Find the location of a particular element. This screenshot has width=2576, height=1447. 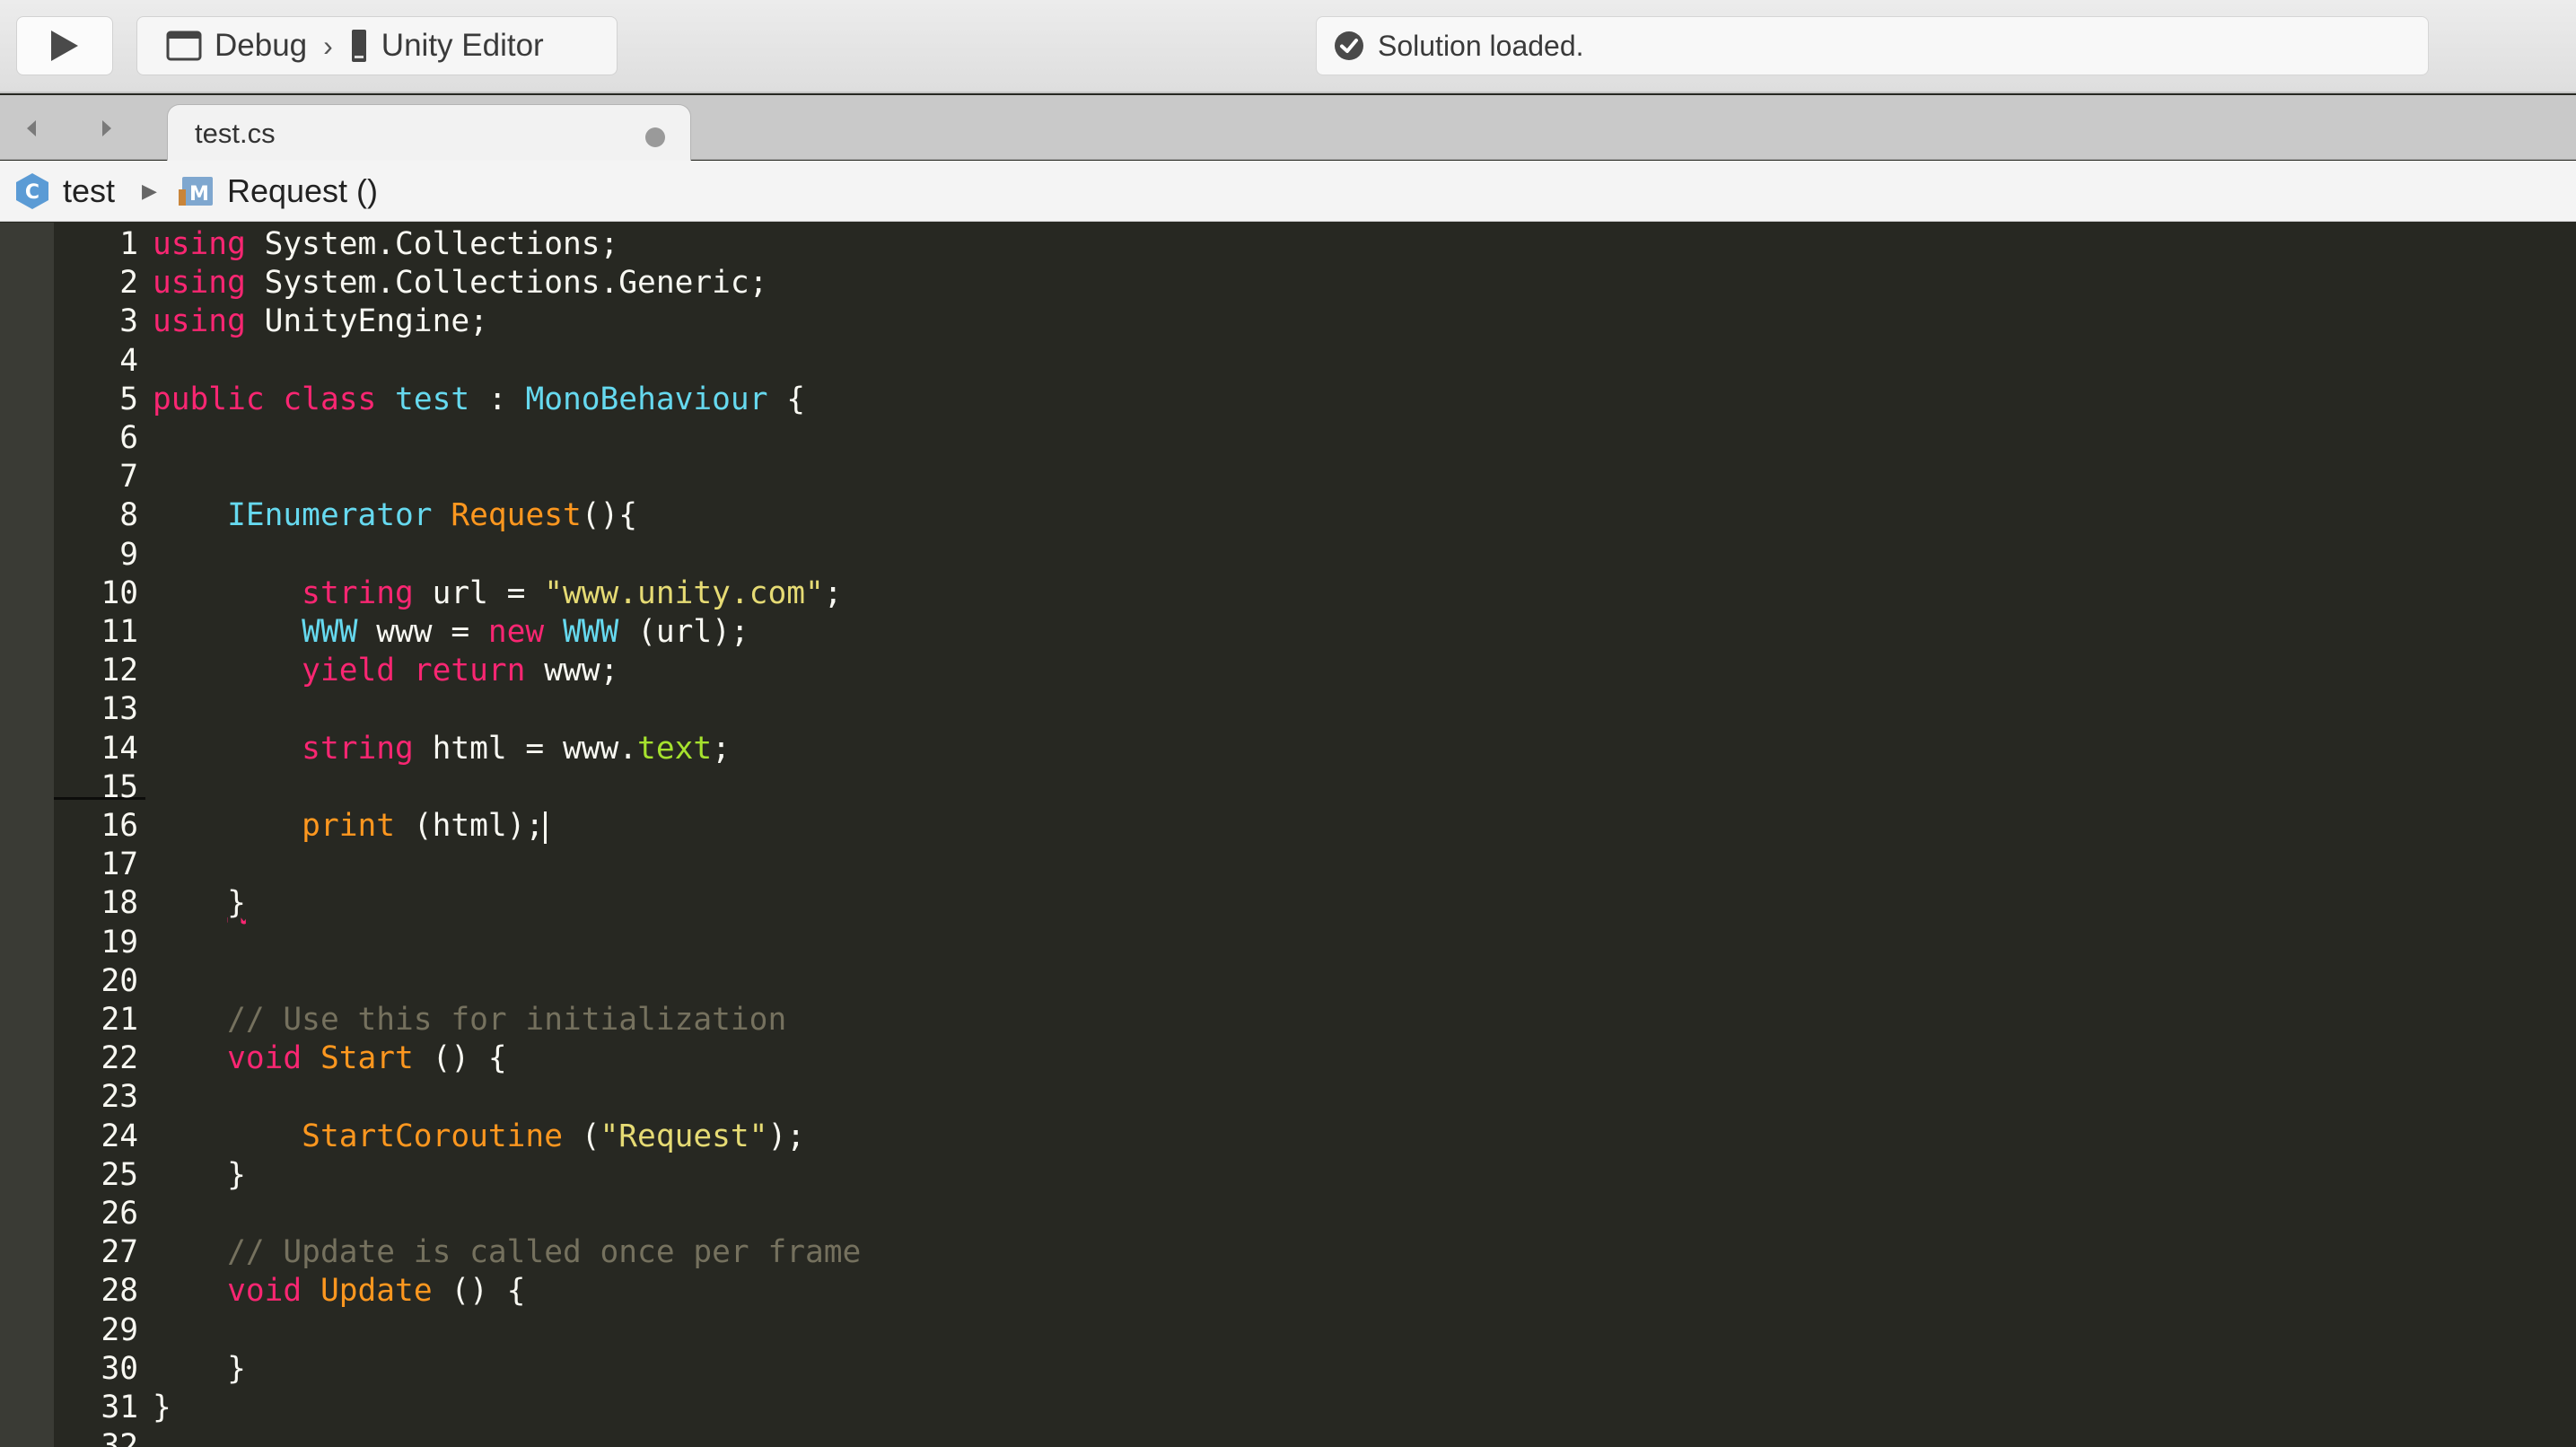

line-number: 21 is located at coordinates (119, 1020).